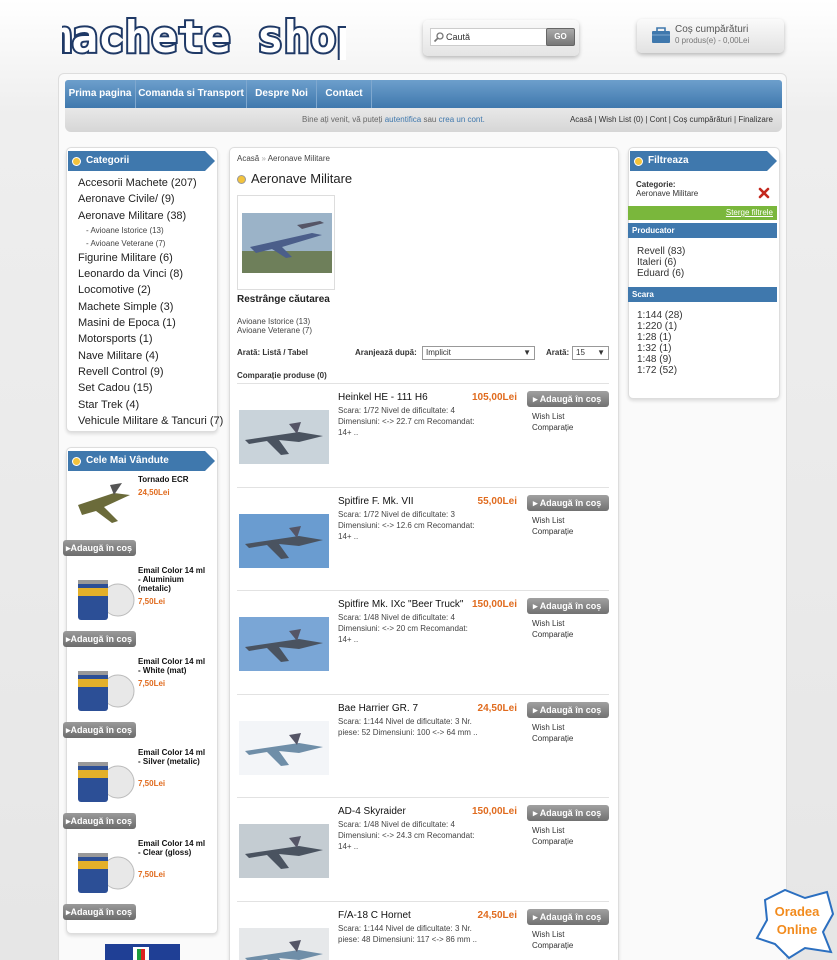 Image resolution: width=837 pixels, height=960 pixels. What do you see at coordinates (660, 348) in the screenshot?
I see `scale-filter-link: 1:32 (1)` at bounding box center [660, 348].